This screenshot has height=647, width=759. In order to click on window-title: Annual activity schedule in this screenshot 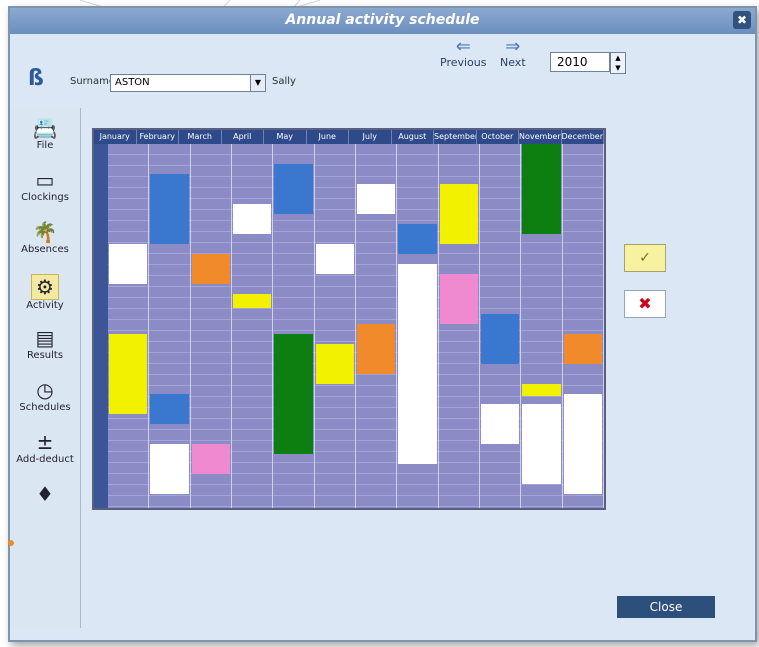, I will do `click(382, 20)`.